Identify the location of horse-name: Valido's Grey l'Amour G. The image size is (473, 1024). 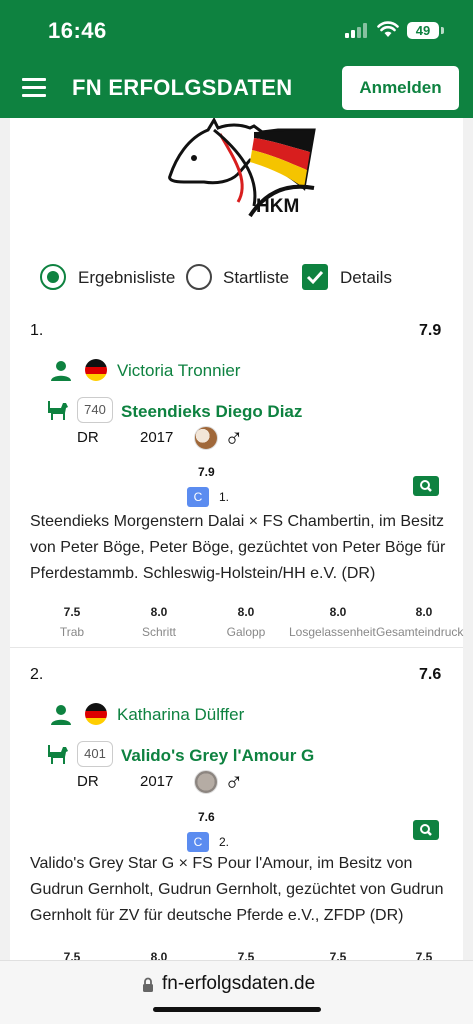
(217, 756).